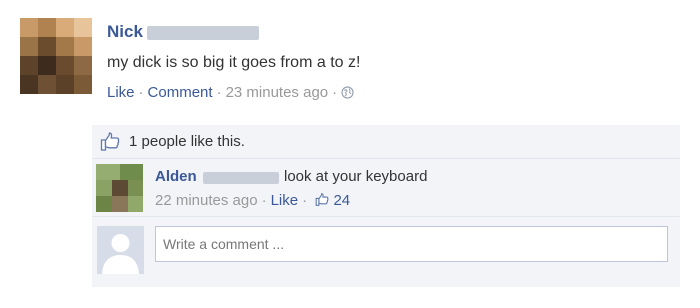 The height and width of the screenshot is (308, 700). I want to click on avatar-photo, so click(56, 56).